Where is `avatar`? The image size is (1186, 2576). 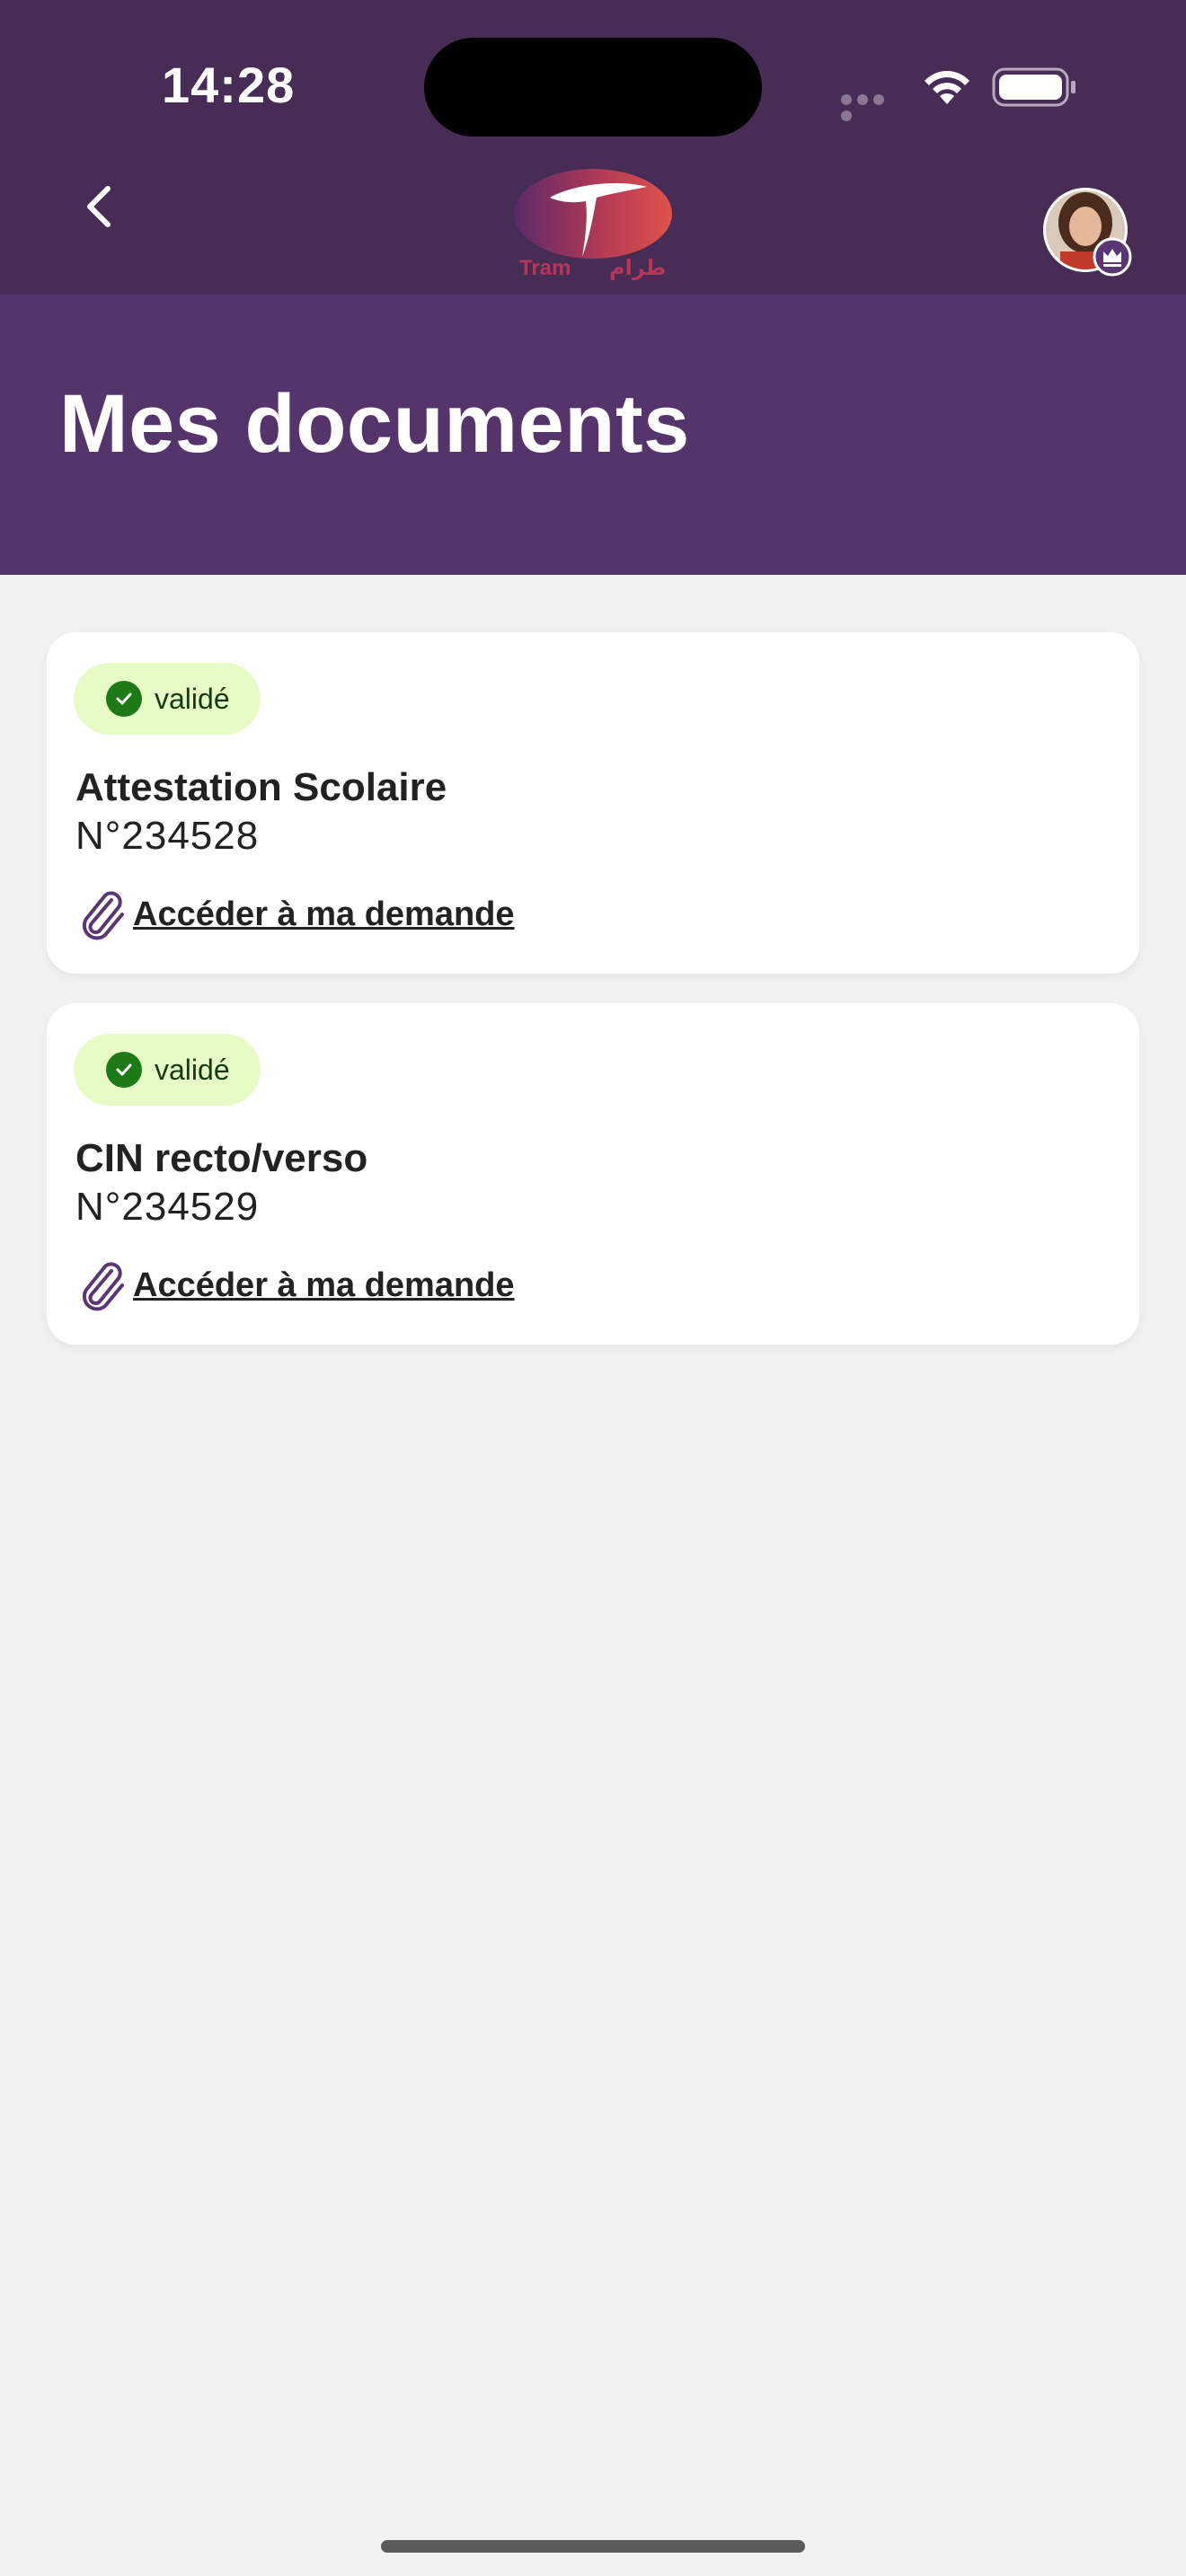 avatar is located at coordinates (1087, 232).